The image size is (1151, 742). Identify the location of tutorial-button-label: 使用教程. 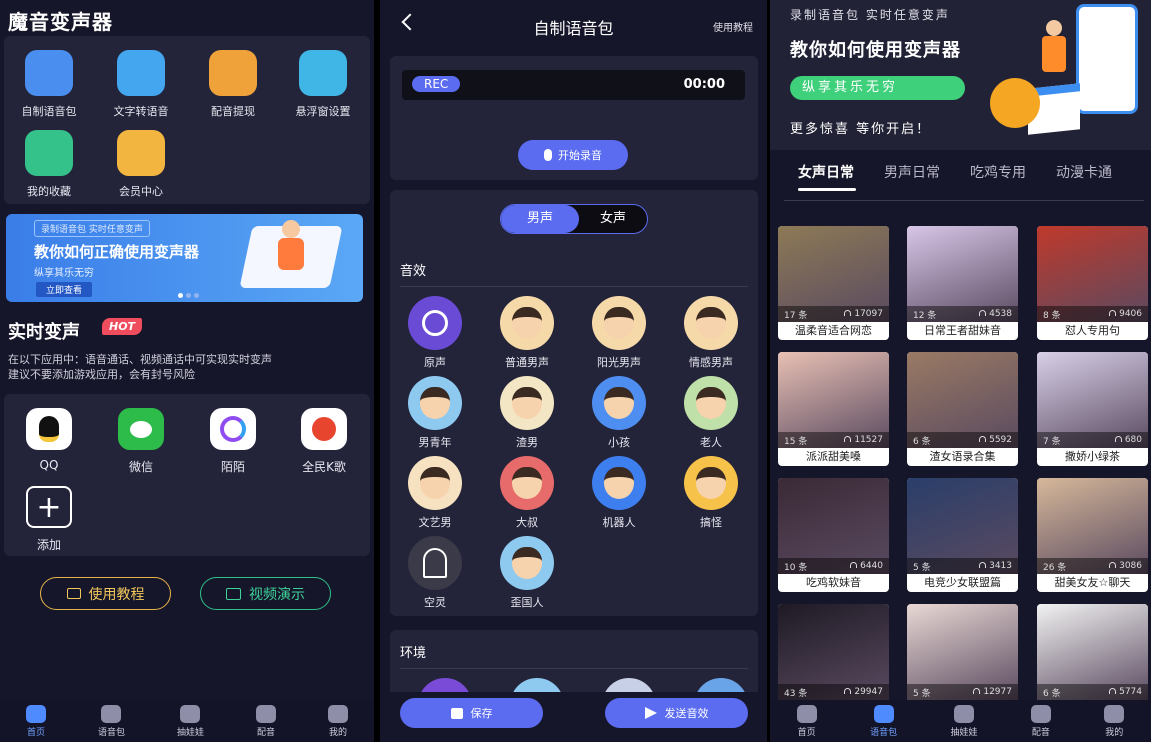
(116, 594).